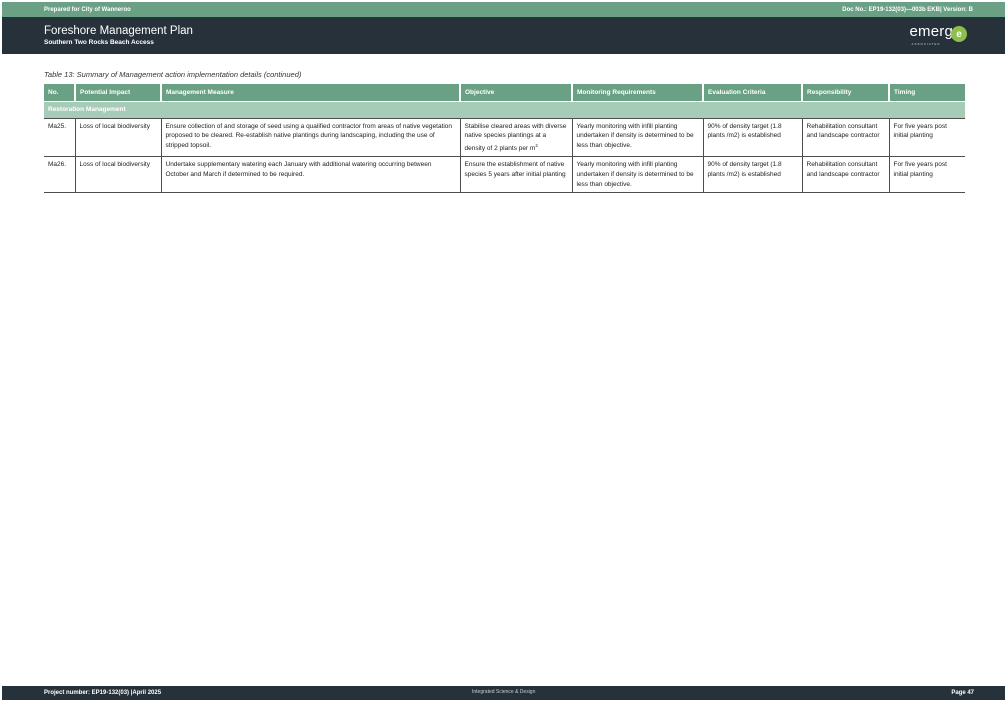  What do you see at coordinates (846, 92) in the screenshot?
I see `column-header-responsibility: Responsibility` at bounding box center [846, 92].